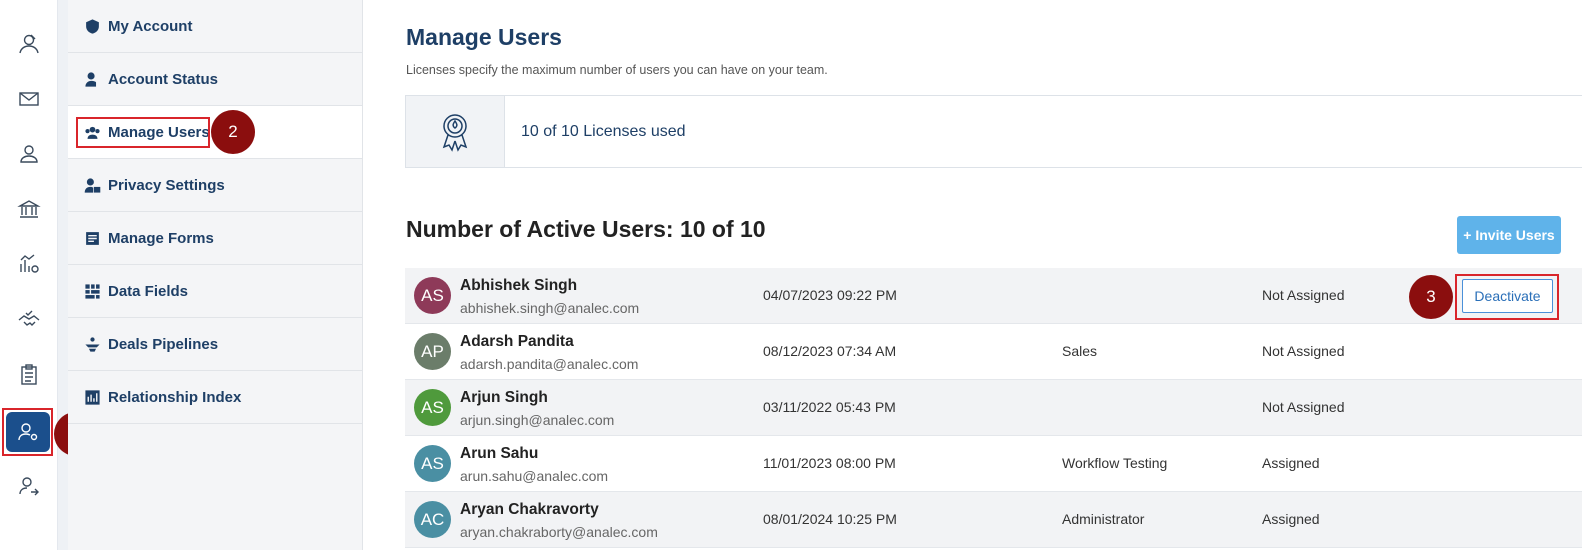  Describe the element at coordinates (163, 344) in the screenshot. I see `submenu-item-label: Deals Pipelines` at that location.